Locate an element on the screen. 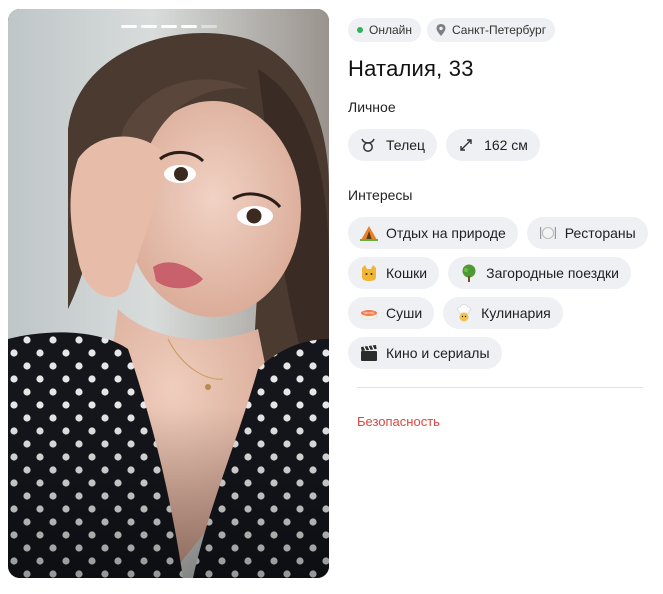 This screenshot has height=594, width=663. tag-interest: Кино и сериалы is located at coordinates (425, 353).